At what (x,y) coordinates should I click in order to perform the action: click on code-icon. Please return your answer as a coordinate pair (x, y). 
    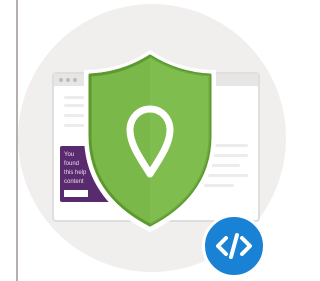
    Looking at the image, I should click on (234, 246).